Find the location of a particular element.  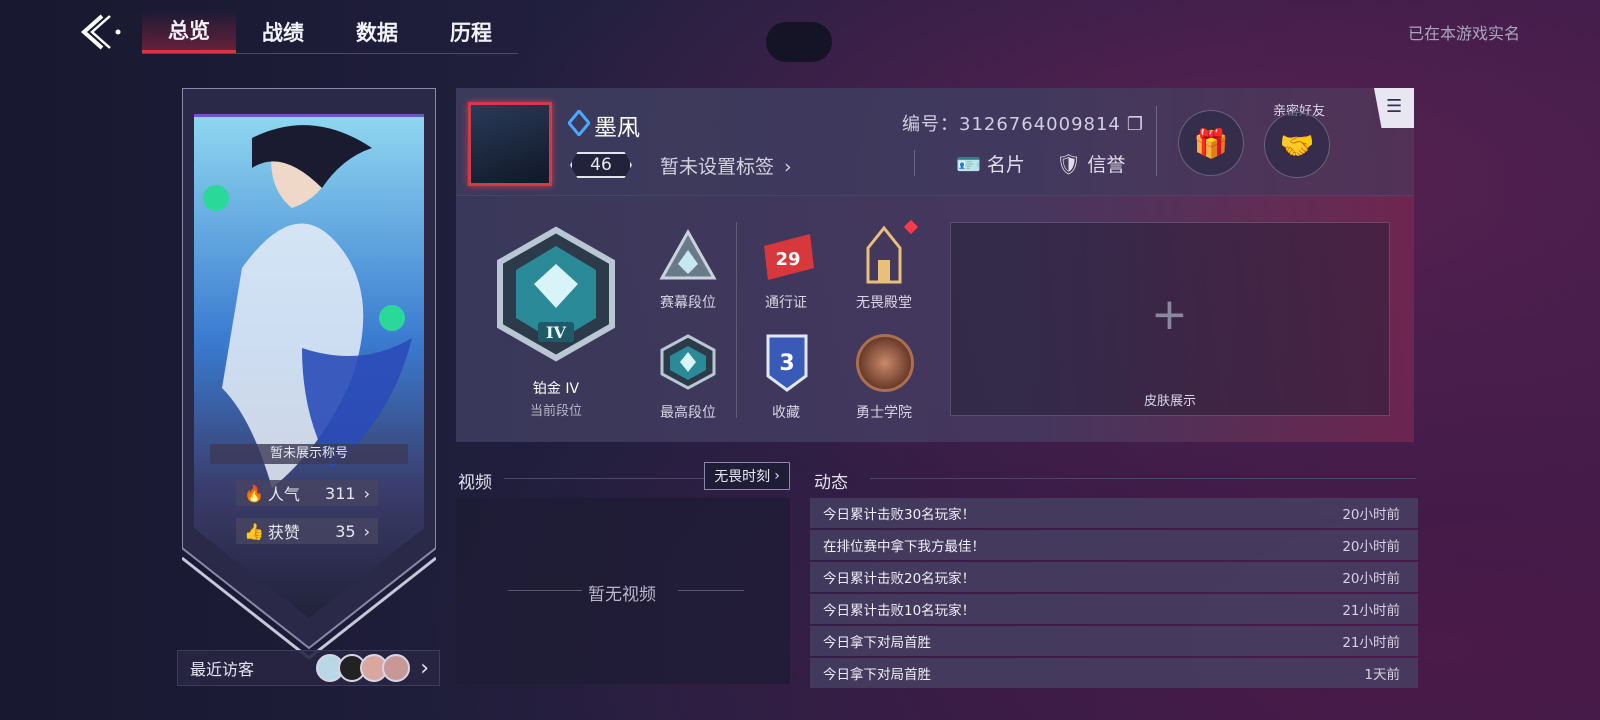

tag-link: 暂未设置标签 › is located at coordinates (726, 165).